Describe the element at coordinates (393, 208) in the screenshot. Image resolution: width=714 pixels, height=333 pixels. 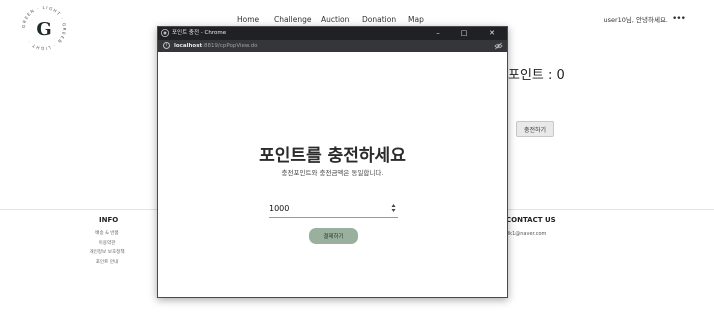
I see `number-spinner-icon` at that location.